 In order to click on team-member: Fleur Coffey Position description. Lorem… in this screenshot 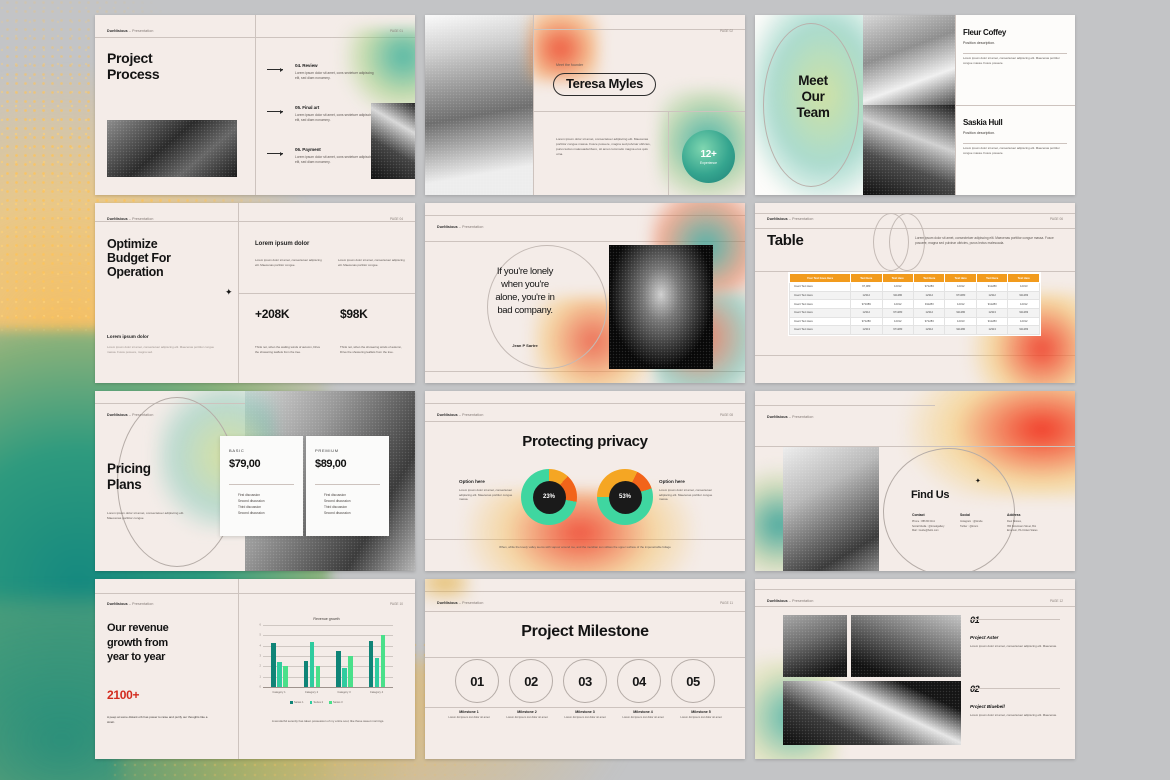, I will do `click(1015, 46)`.